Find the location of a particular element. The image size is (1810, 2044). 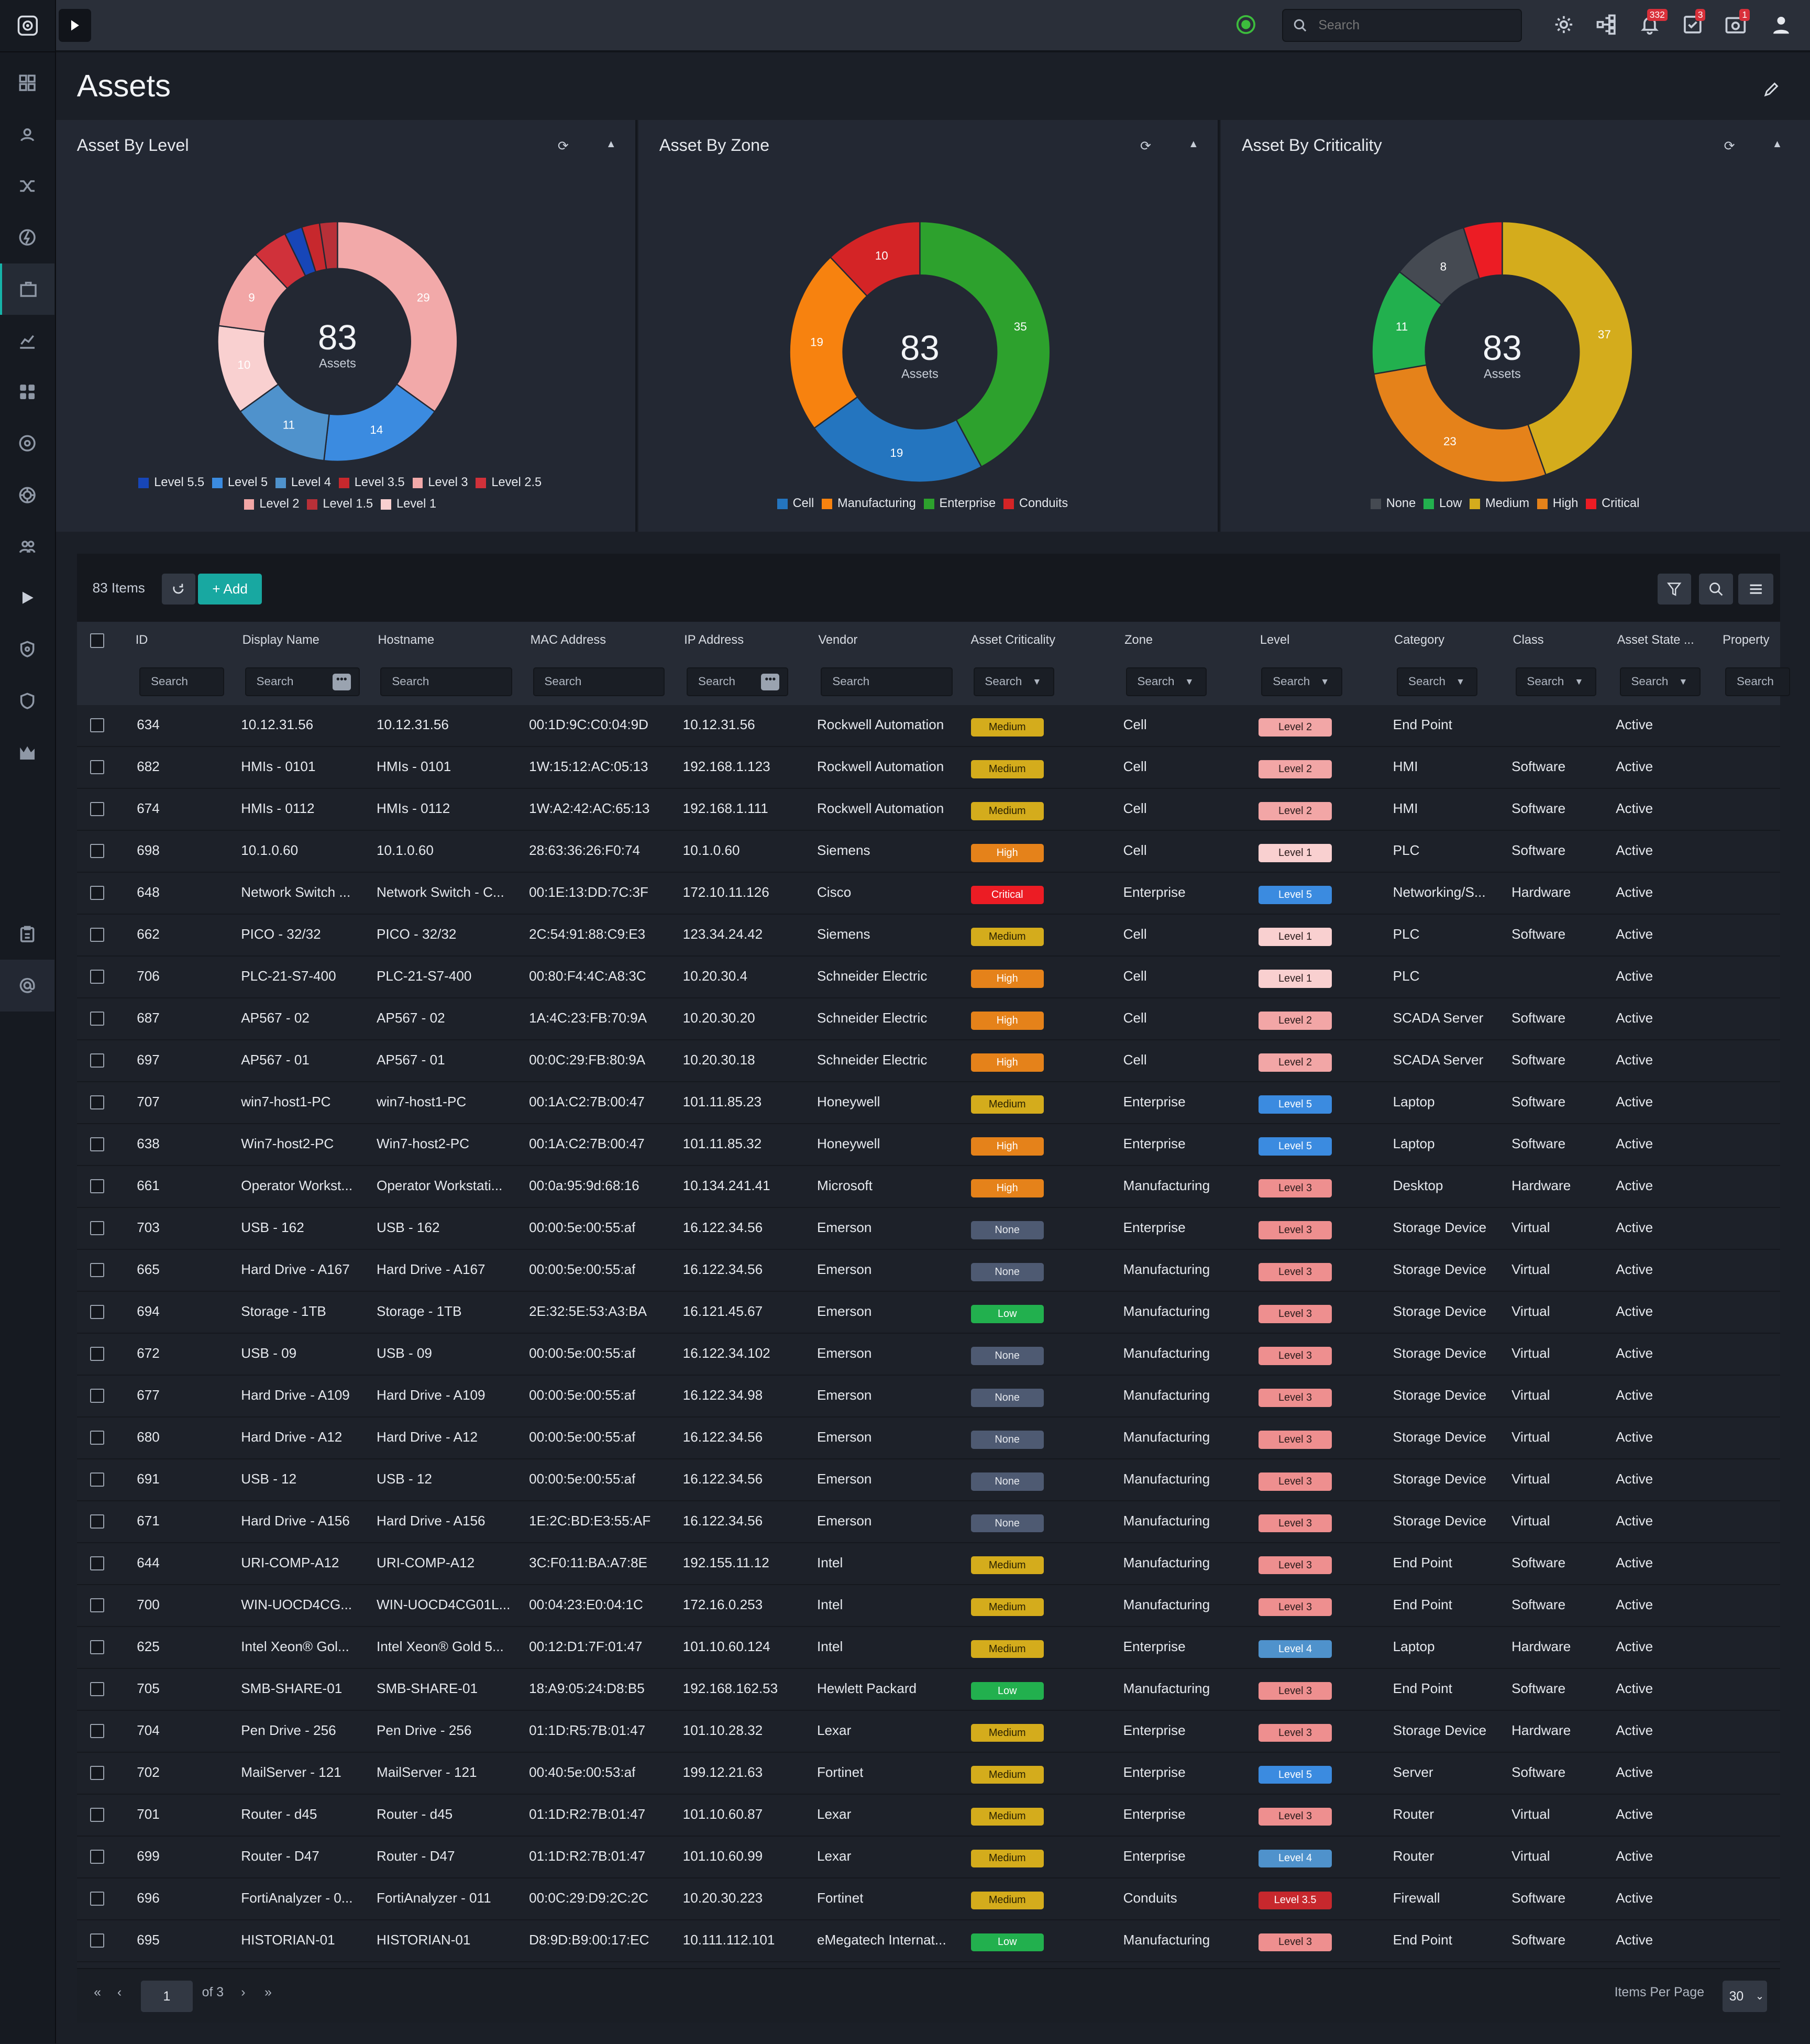

app-logo is located at coordinates (27, 26).